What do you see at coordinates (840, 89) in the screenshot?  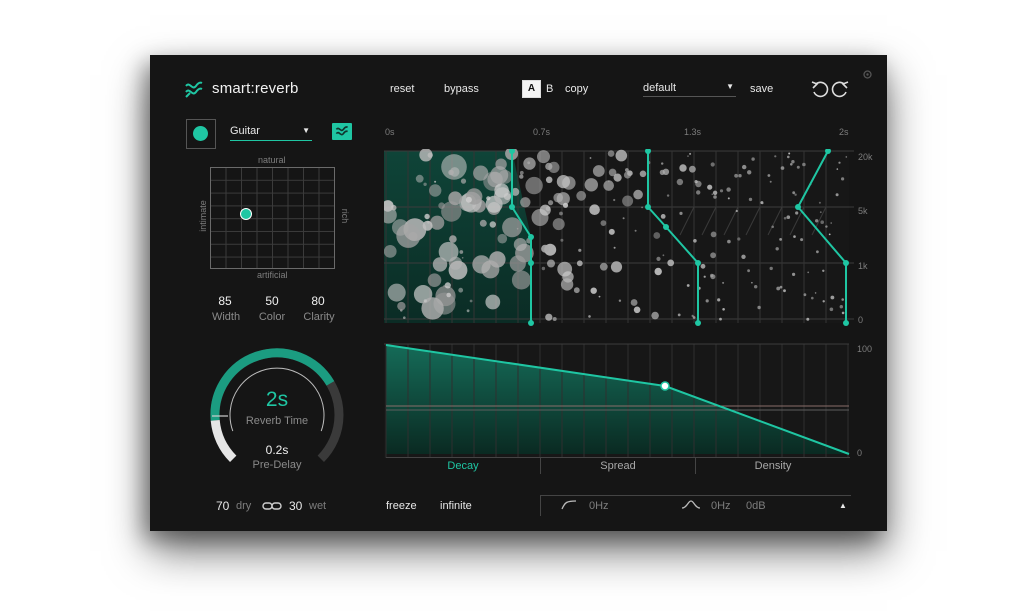 I see `redo-icon` at bounding box center [840, 89].